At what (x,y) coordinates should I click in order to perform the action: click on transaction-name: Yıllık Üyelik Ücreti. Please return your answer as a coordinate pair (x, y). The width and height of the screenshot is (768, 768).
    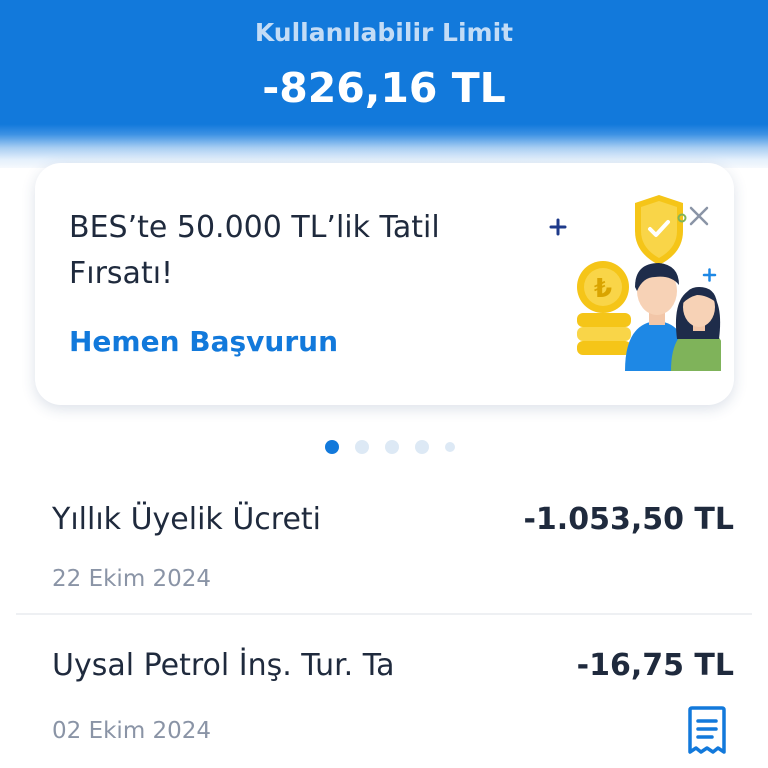
    Looking at the image, I should click on (187, 519).